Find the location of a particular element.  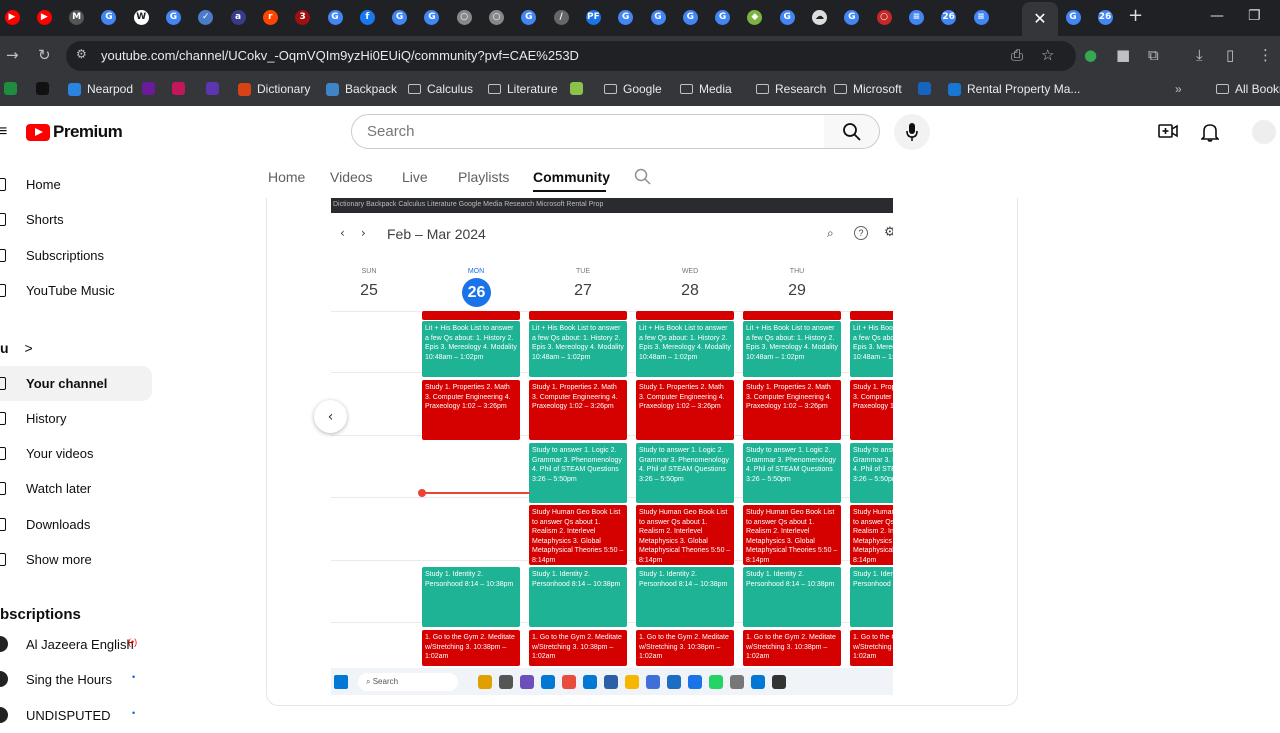

subscription-channel: Al Jazeera English(•) is located at coordinates (76, 644).